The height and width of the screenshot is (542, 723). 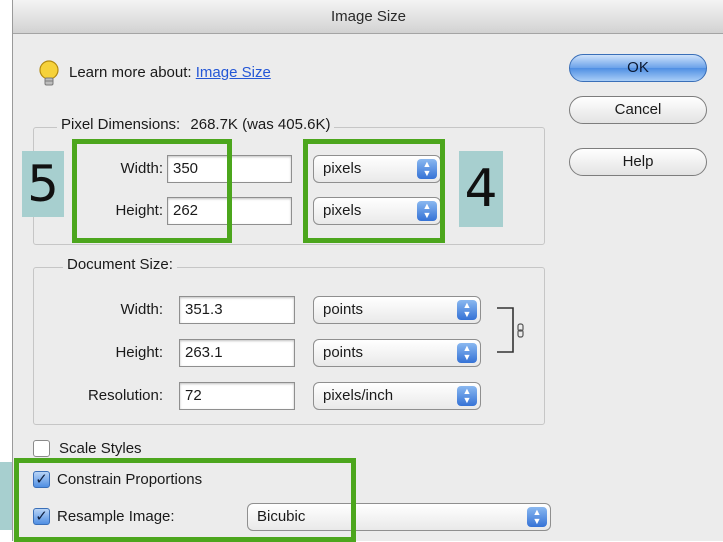 I want to click on annotation-marker-4: 4, so click(x=481, y=189).